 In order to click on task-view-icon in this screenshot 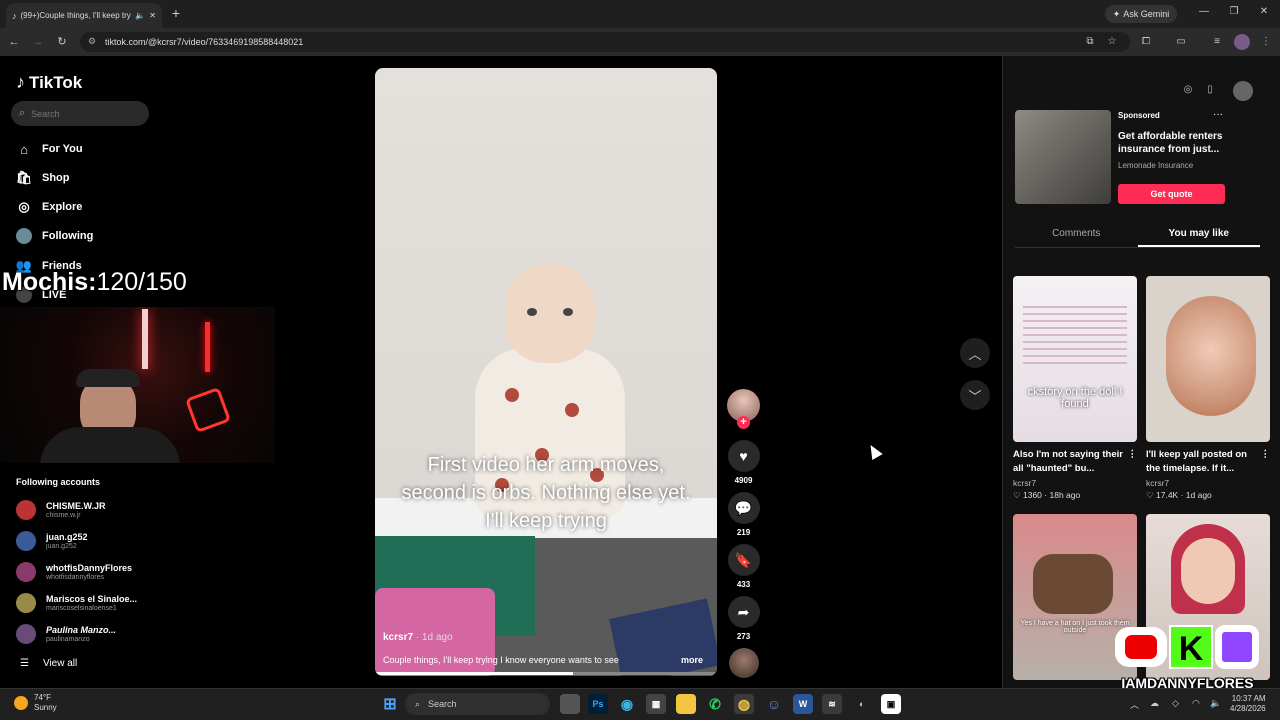, I will do `click(570, 704)`.